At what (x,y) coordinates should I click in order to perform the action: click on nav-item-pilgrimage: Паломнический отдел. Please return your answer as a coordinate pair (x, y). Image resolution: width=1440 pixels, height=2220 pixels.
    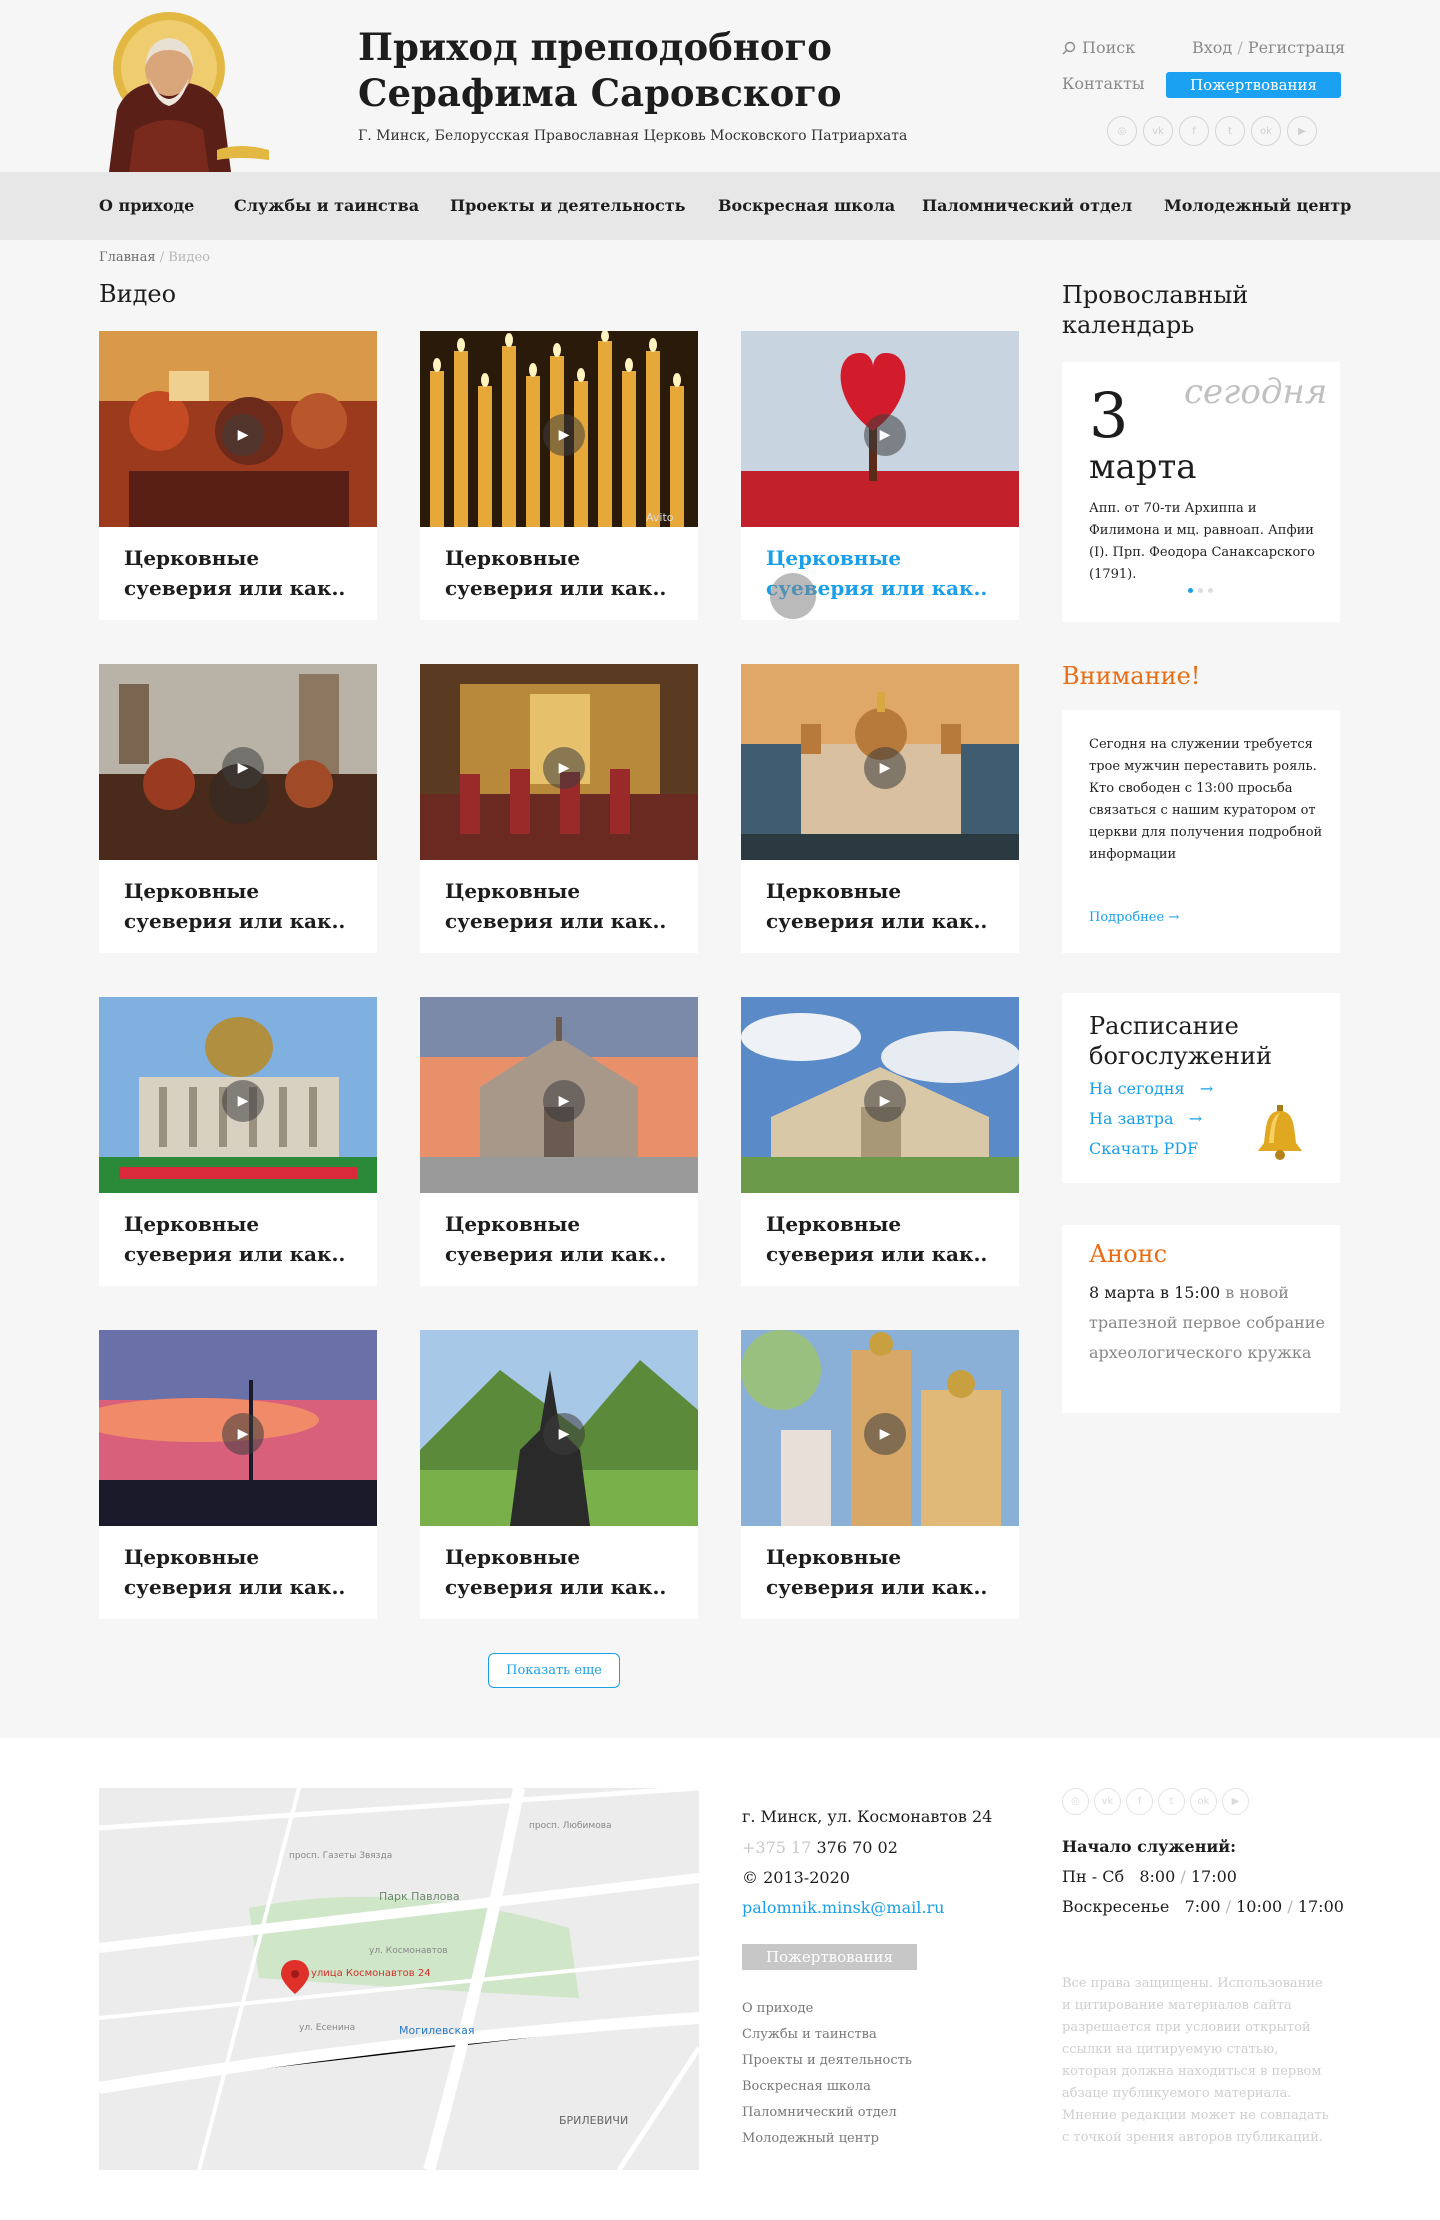
    Looking at the image, I should click on (1027, 206).